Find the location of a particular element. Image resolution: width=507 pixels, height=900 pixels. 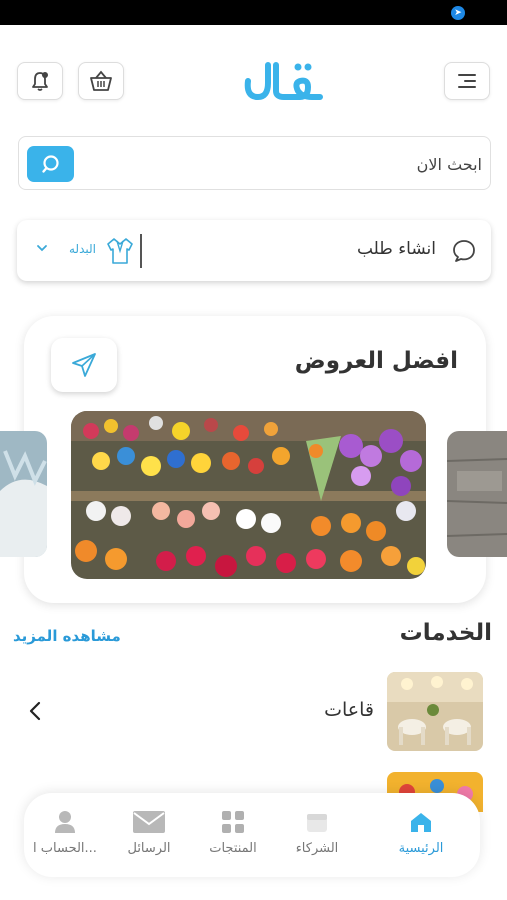

carousel-slide-flowers is located at coordinates (248, 495).